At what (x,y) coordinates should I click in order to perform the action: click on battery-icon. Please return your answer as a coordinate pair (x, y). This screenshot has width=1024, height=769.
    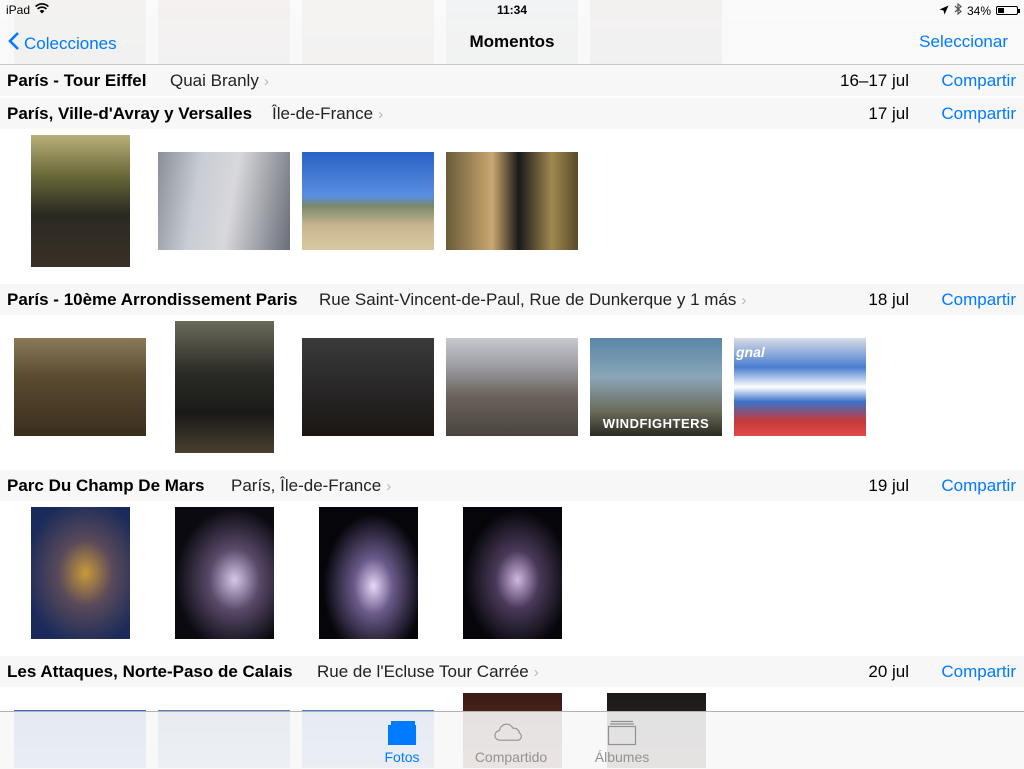
    Looking at the image, I should click on (1008, 10).